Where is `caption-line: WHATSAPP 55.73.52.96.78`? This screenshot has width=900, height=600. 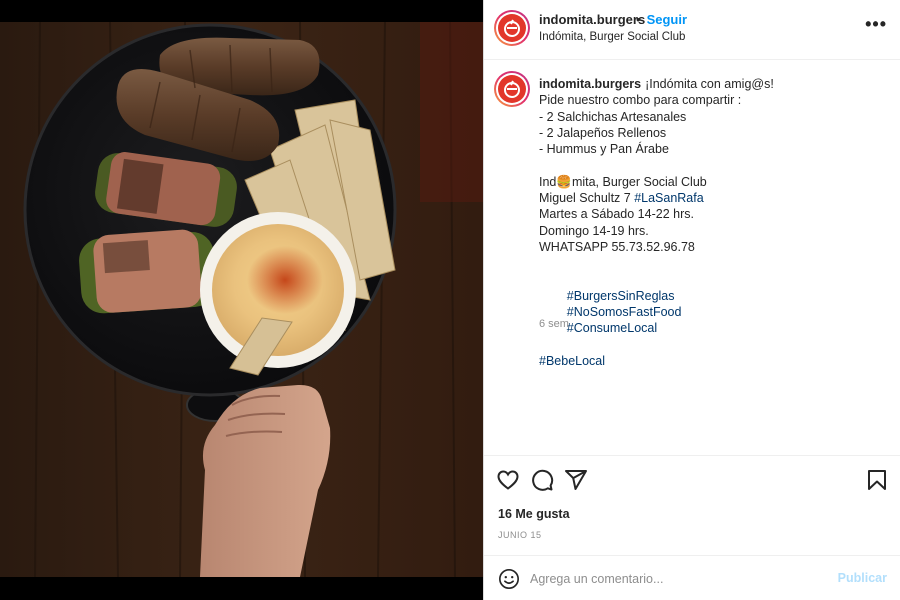
caption-line: WHATSAPP 55.73.52.96.78 is located at coordinates (617, 246).